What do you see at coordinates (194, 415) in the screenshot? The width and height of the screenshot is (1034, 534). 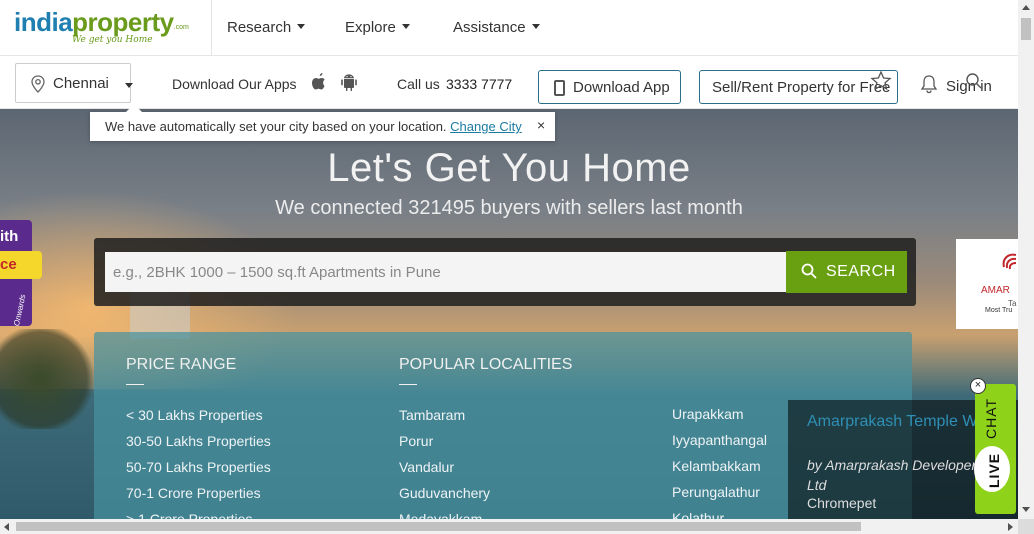 I see `price-link: < 30 Lakhs Properties` at bounding box center [194, 415].